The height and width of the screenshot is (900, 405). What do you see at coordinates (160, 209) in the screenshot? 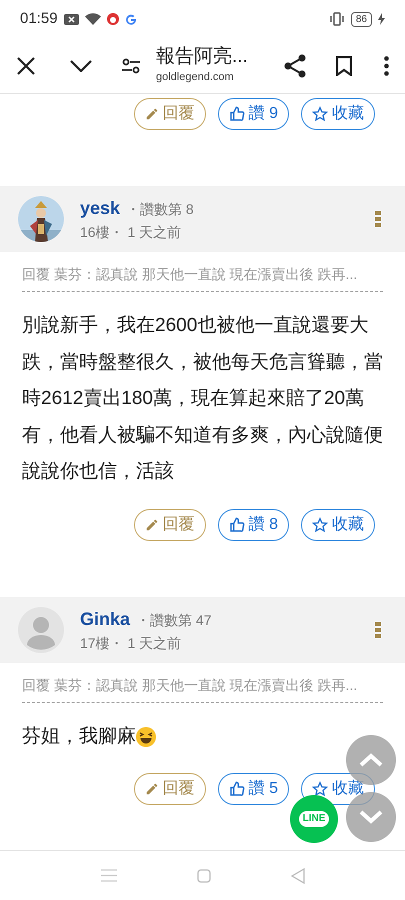
I see `like-count-rank: ・讚數第 8` at bounding box center [160, 209].